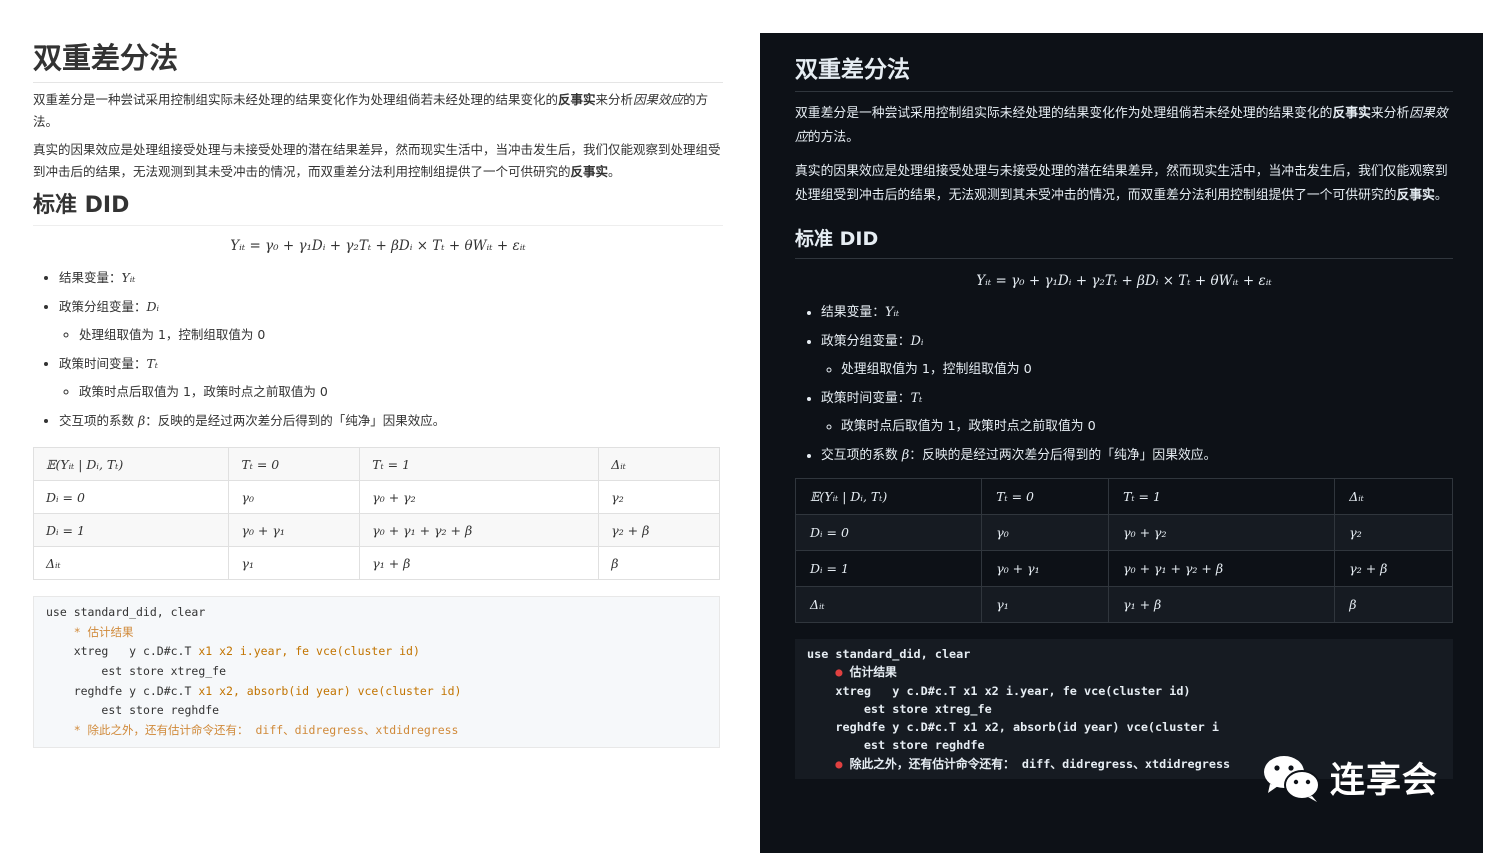  I want to click on page-title-dark: 双重差分法, so click(1124, 73).